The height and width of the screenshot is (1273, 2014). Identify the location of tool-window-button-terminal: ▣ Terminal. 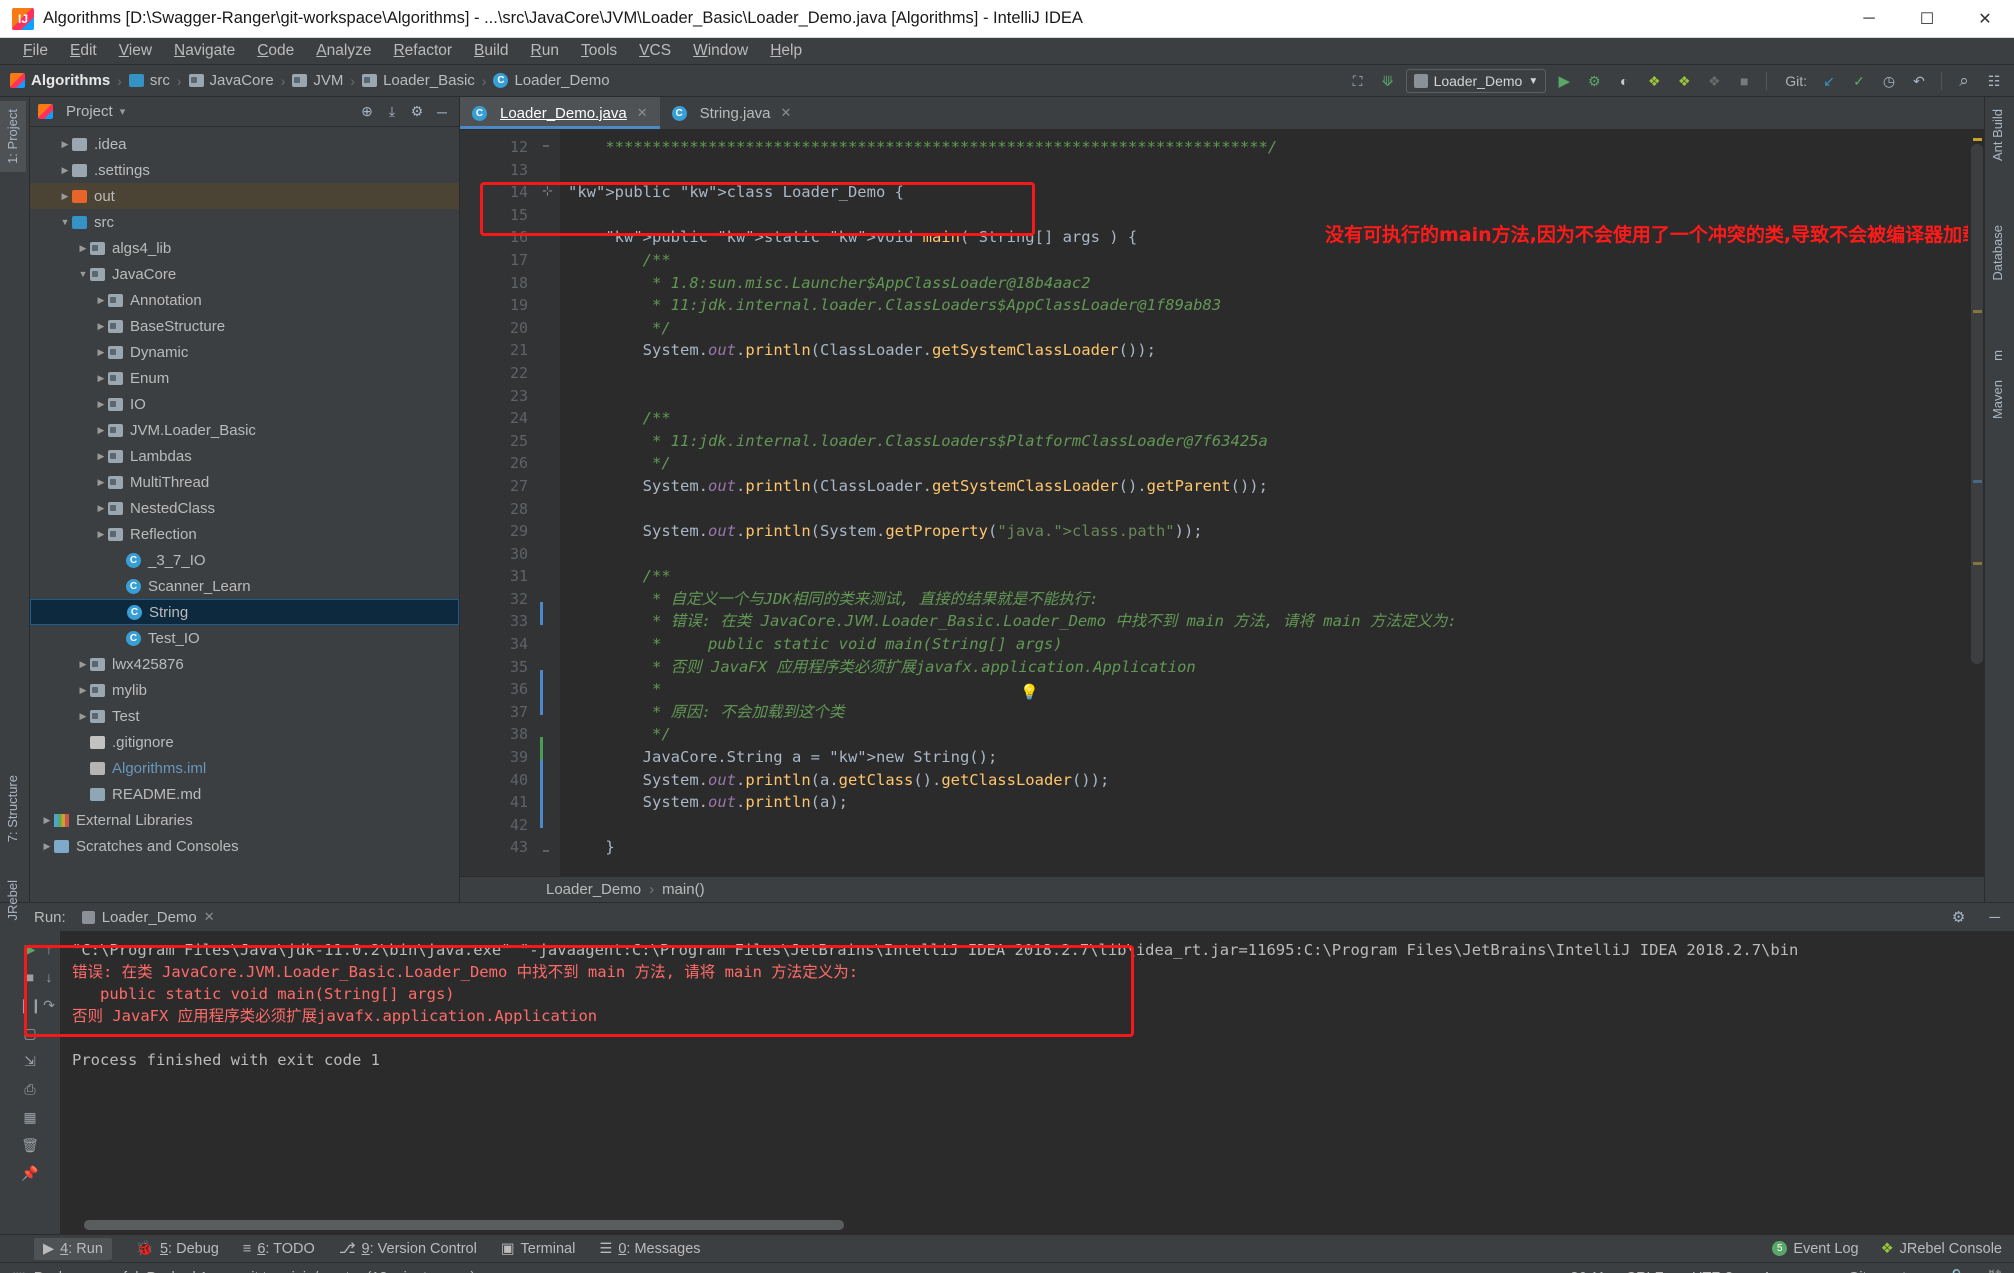
(538, 1249).